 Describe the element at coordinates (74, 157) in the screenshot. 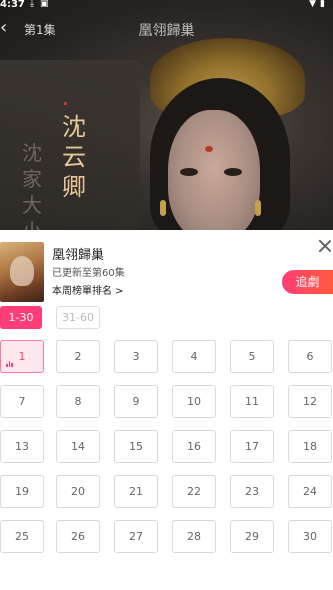

I see `calligraphy-character-name: 沈云卿` at that location.